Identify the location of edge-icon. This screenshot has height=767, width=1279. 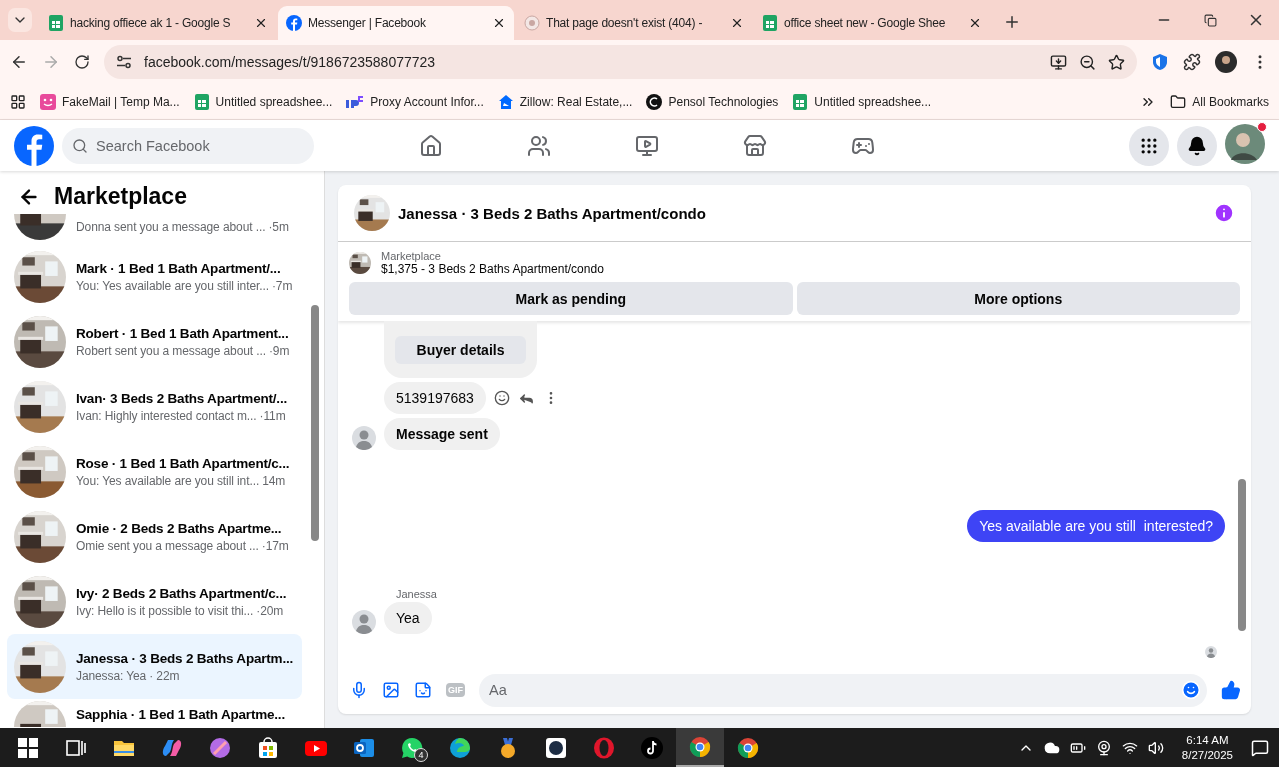
(460, 747).